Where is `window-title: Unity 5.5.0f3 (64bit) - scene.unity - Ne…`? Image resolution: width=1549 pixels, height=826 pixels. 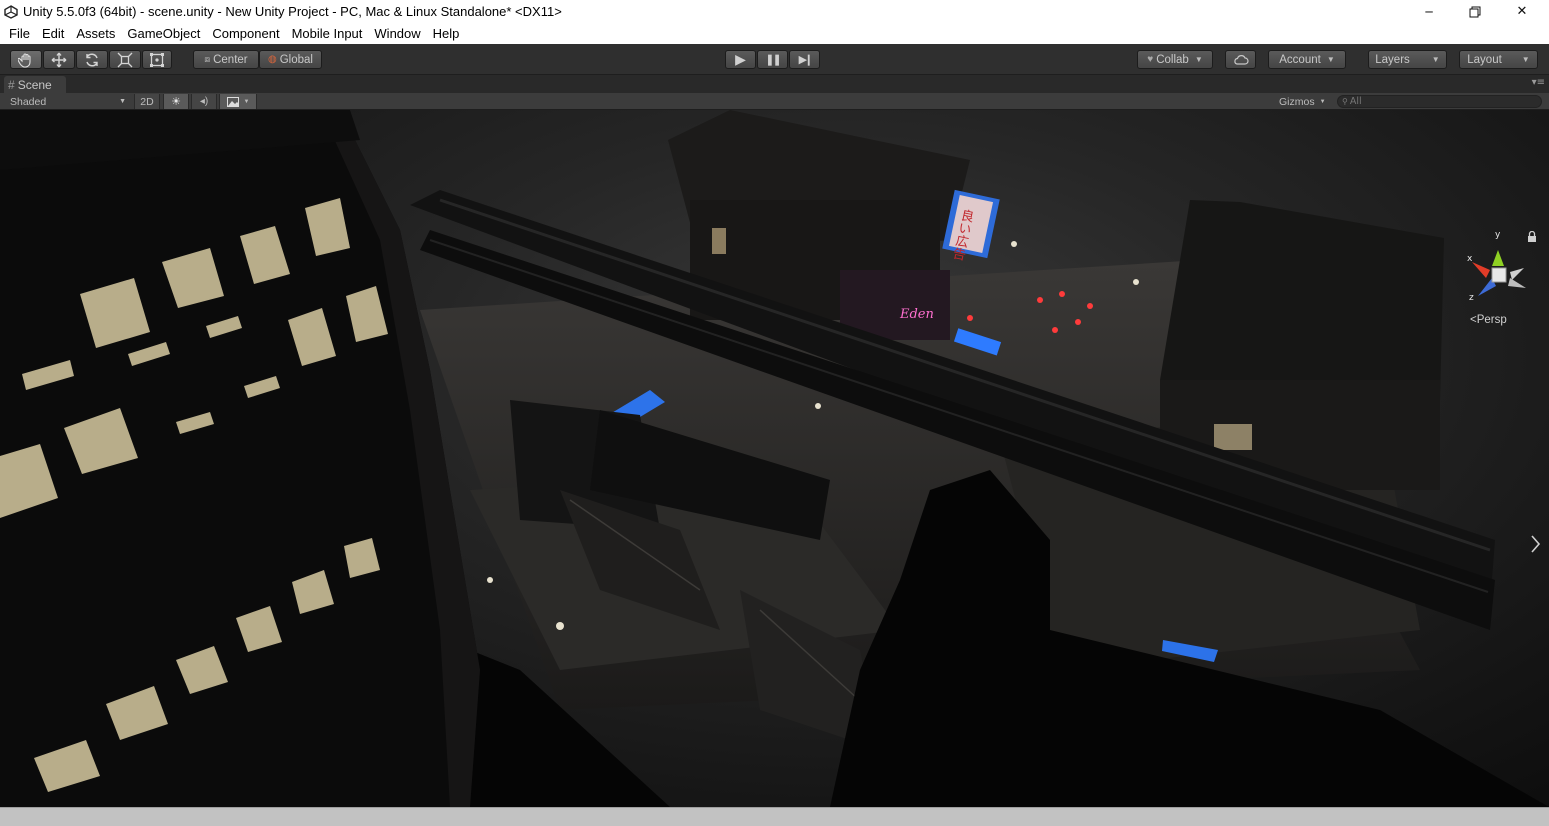
window-title: Unity 5.5.0f3 (64bit) - scene.unity - Ne… is located at coordinates (292, 11).